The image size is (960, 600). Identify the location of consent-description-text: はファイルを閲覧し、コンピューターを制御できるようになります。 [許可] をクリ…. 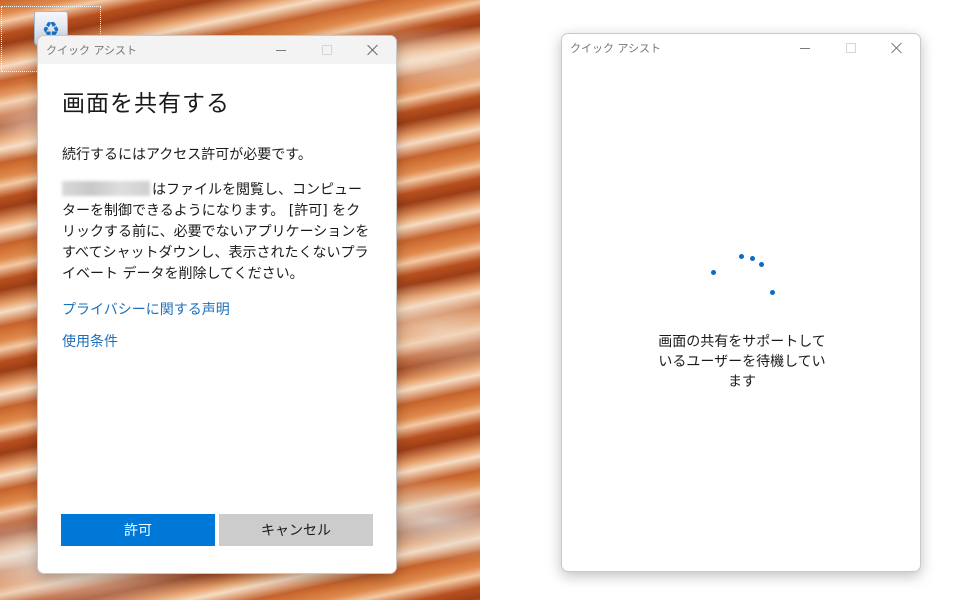
(216, 232).